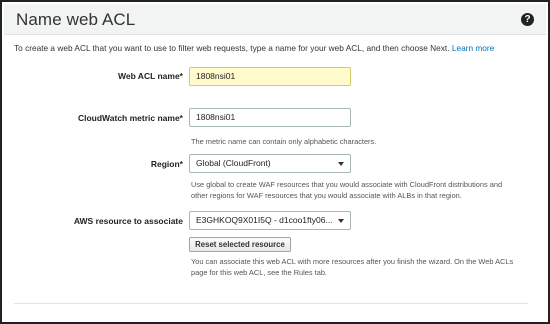 The height and width of the screenshot is (324, 550). I want to click on web-acl-name-label: Web ACL name*, so click(150, 76).